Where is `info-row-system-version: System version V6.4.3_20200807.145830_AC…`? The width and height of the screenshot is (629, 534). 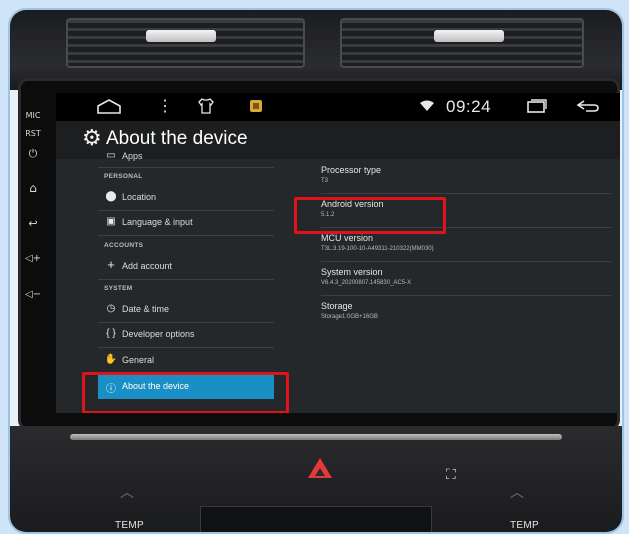
info-row-system-version: System version V6.4.3_20200807.145830_AC… is located at coordinates (466, 278).